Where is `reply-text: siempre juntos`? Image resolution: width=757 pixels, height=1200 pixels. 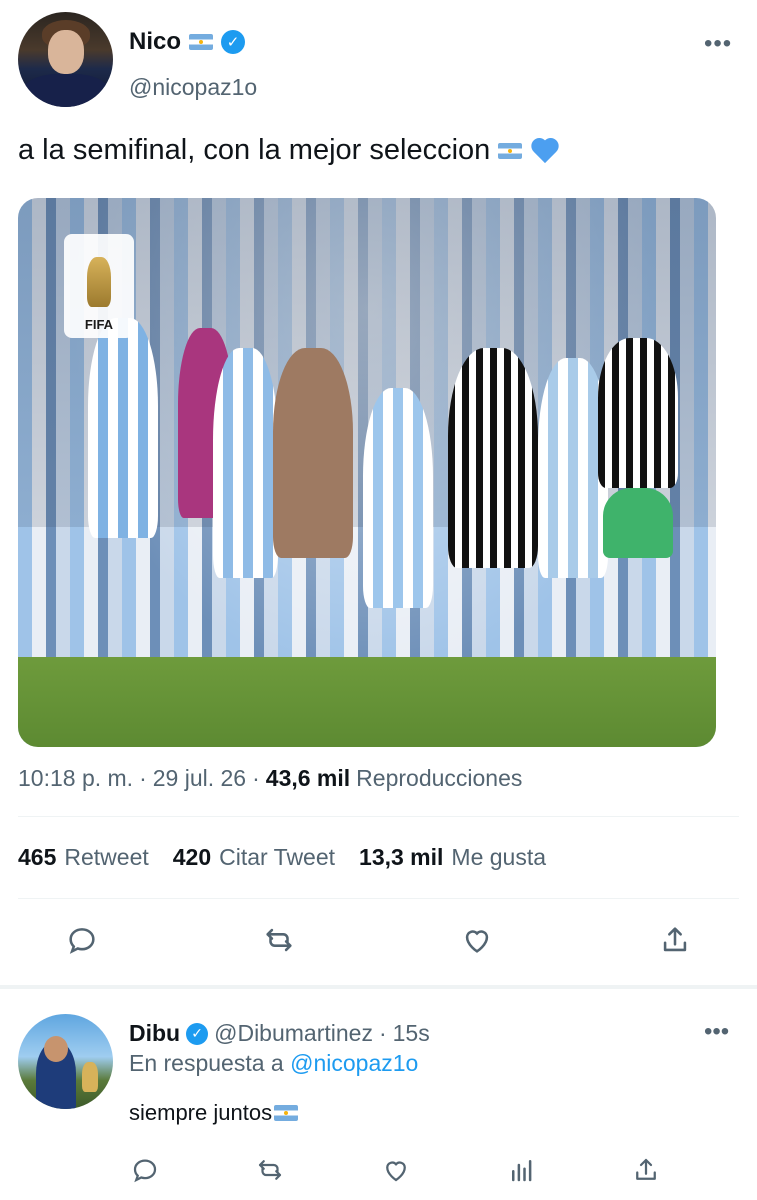 reply-text: siempre juntos is located at coordinates (214, 1113).